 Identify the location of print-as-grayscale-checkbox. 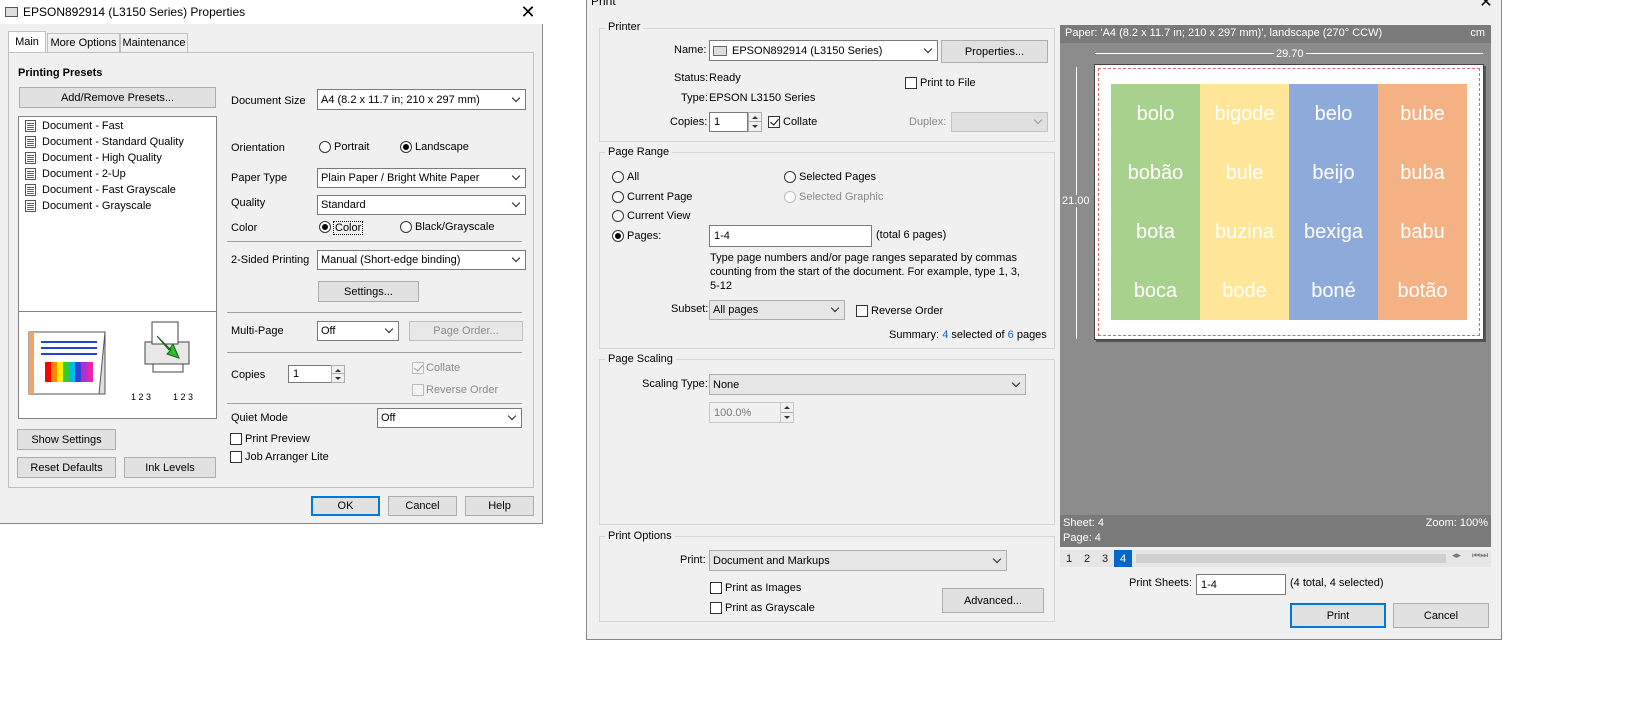
(716, 608).